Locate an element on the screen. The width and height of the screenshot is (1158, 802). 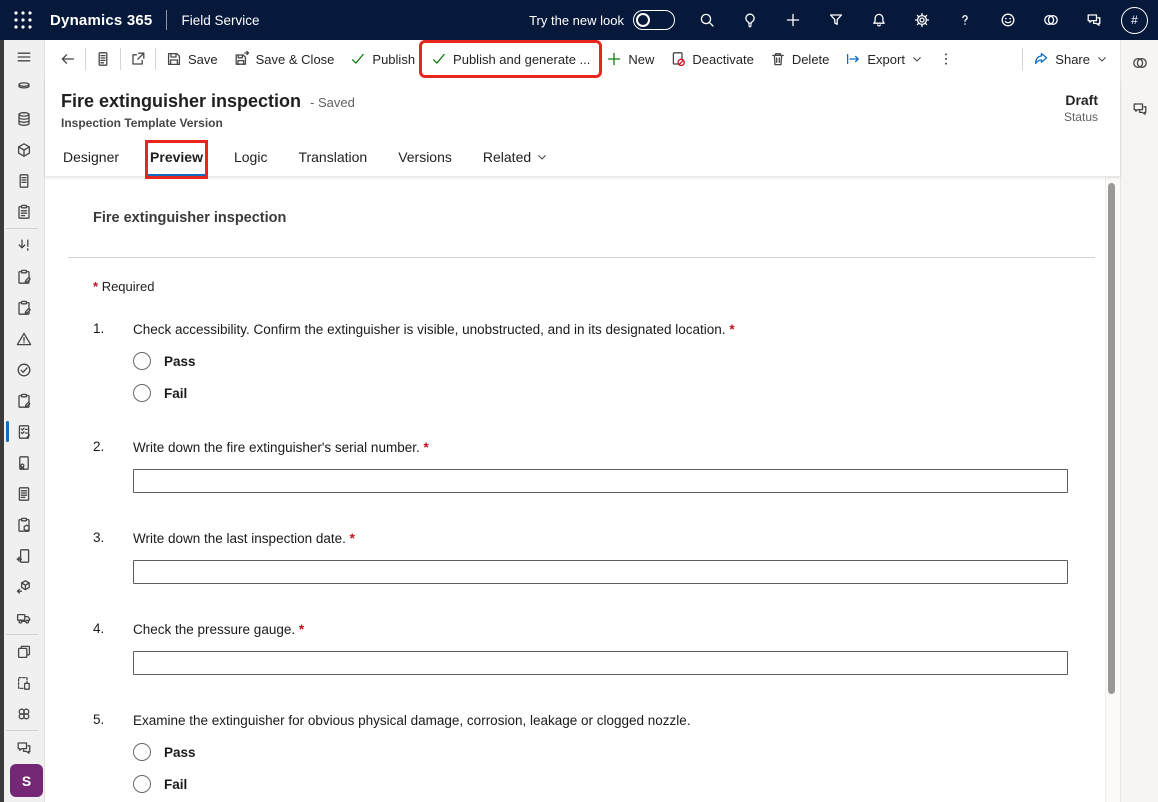
quick-create-icon is located at coordinates (792, 20).